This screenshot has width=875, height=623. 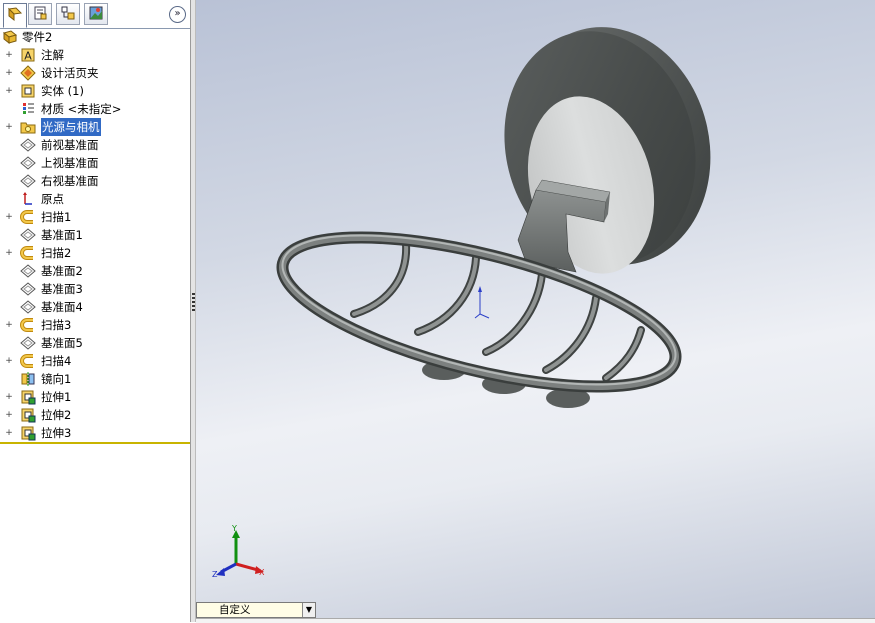 I want to click on tree-item-plane2: 基准面2, so click(x=95, y=271).